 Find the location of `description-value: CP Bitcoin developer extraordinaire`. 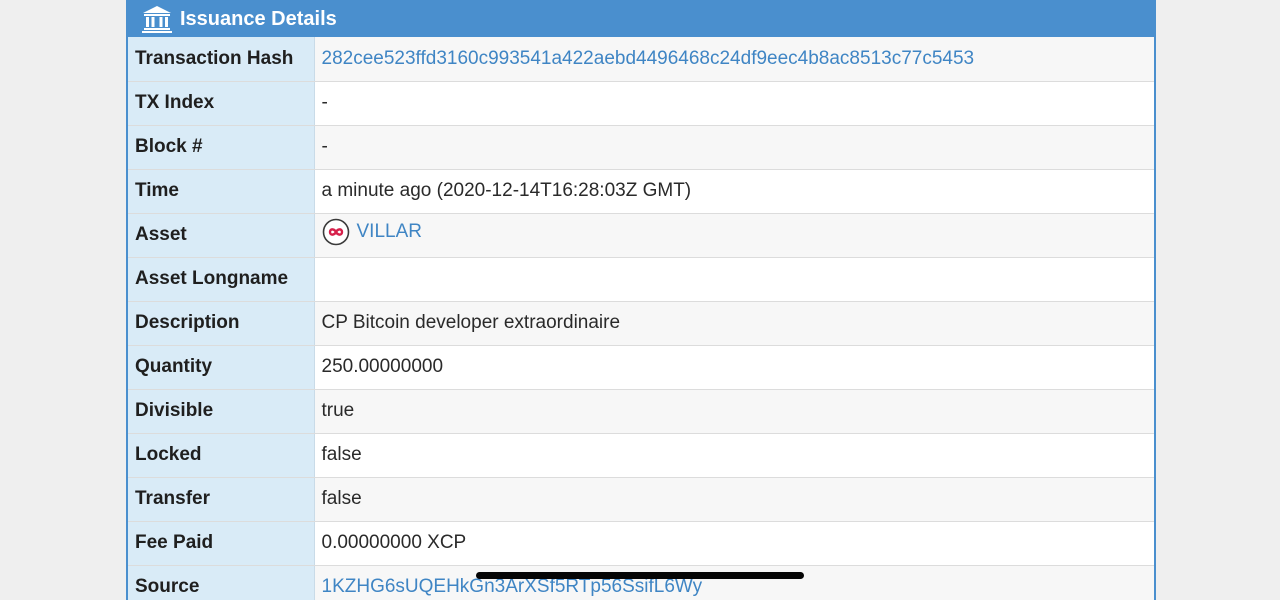

description-value: CP Bitcoin developer extraordinaire is located at coordinates (734, 323).